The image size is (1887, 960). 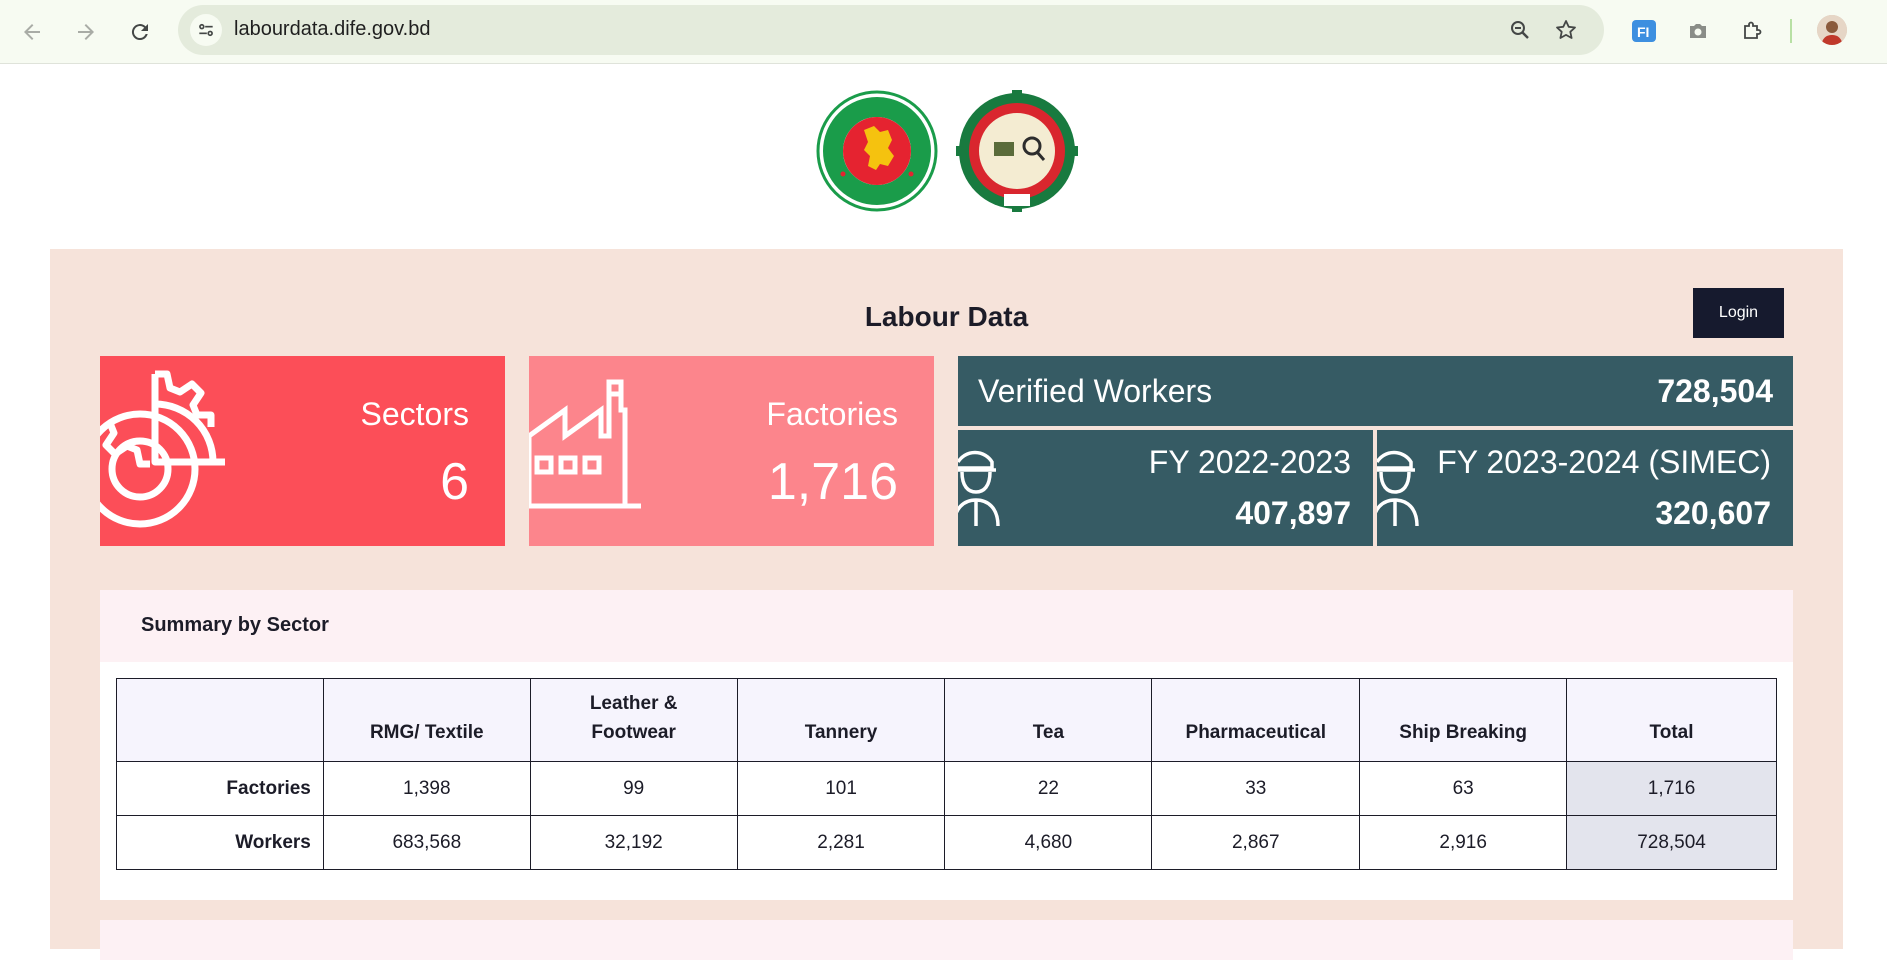 I want to click on fy2-value: 320,607, so click(x=1713, y=513).